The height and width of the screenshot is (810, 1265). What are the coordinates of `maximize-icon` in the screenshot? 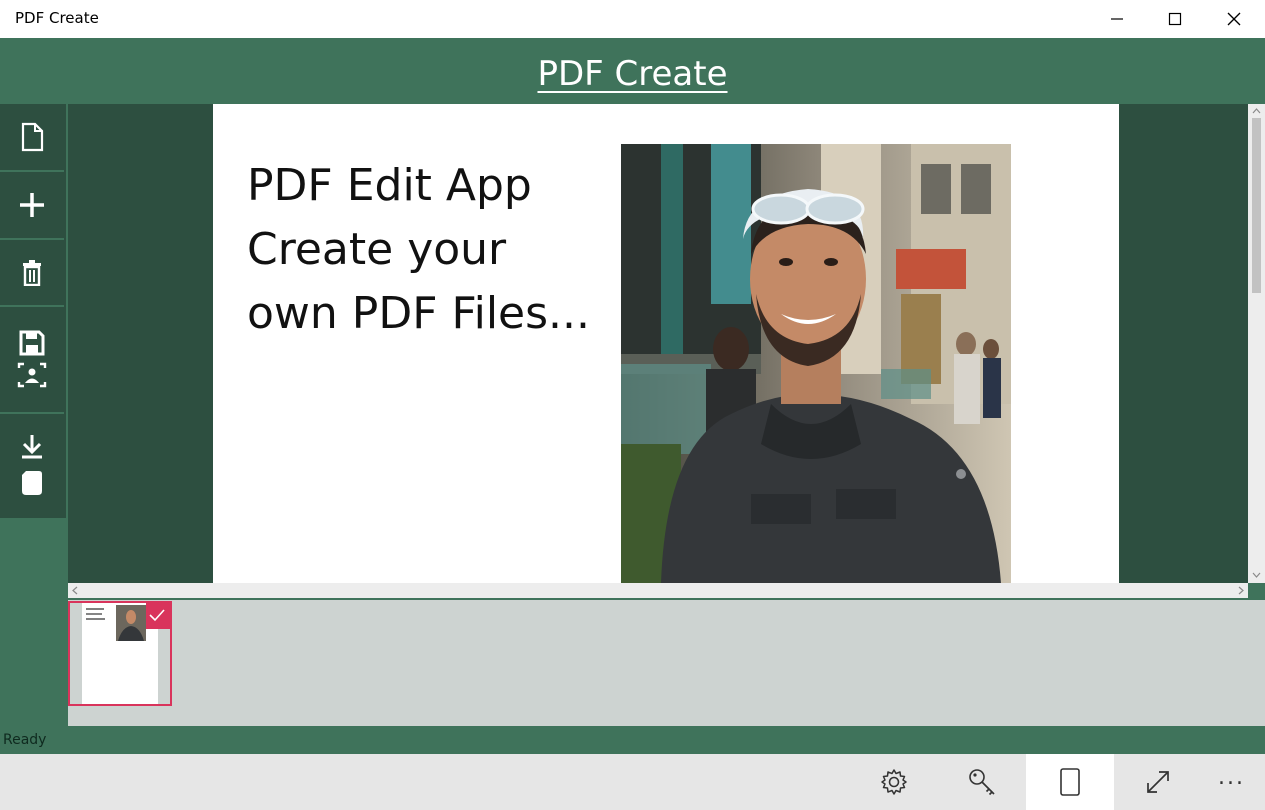 It's located at (1175, 19).